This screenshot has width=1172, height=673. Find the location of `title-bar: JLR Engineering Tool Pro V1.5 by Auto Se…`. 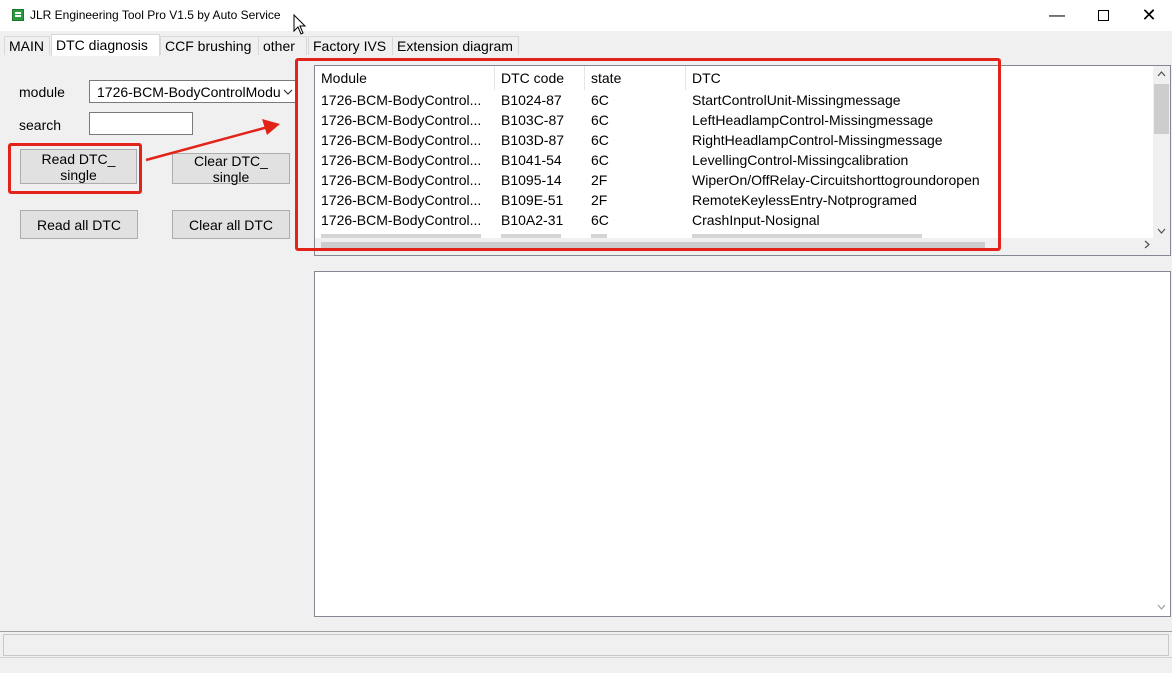

title-bar: JLR Engineering Tool Pro V1.5 by Auto Se… is located at coordinates (586, 15).